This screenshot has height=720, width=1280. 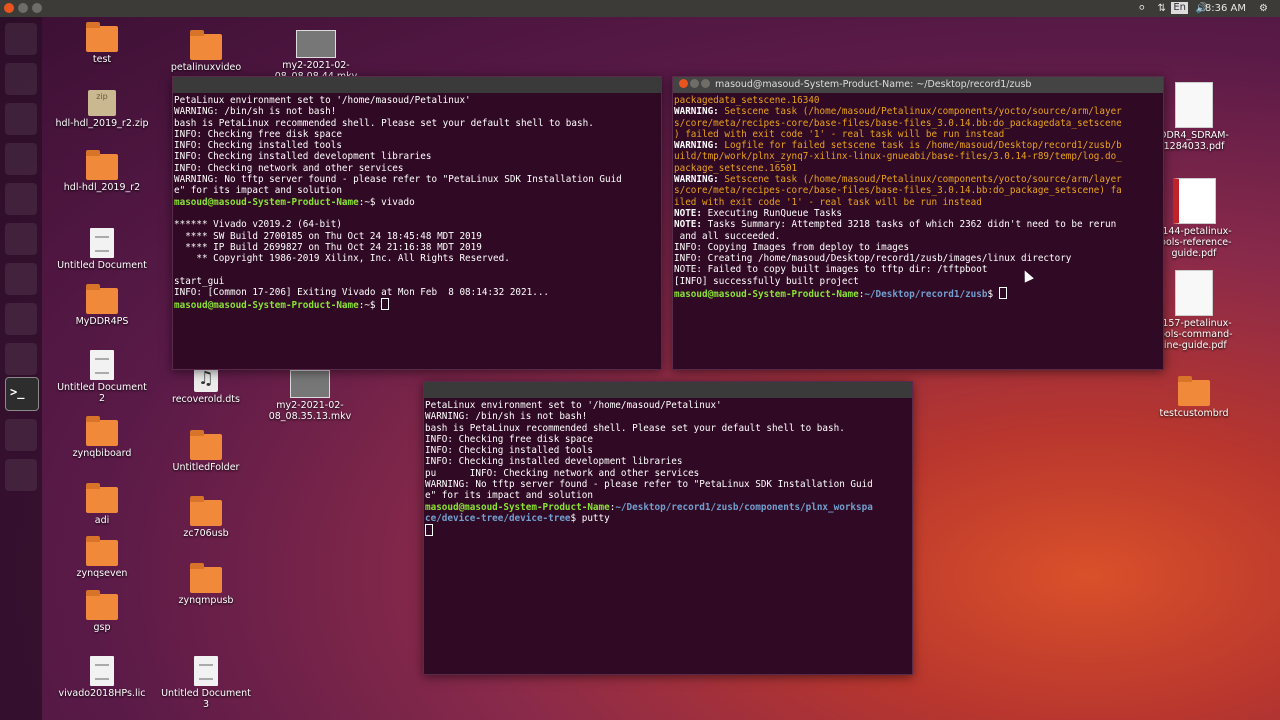 I want to click on desktop-icon-label: MyDDR4PS, so click(x=102, y=321).